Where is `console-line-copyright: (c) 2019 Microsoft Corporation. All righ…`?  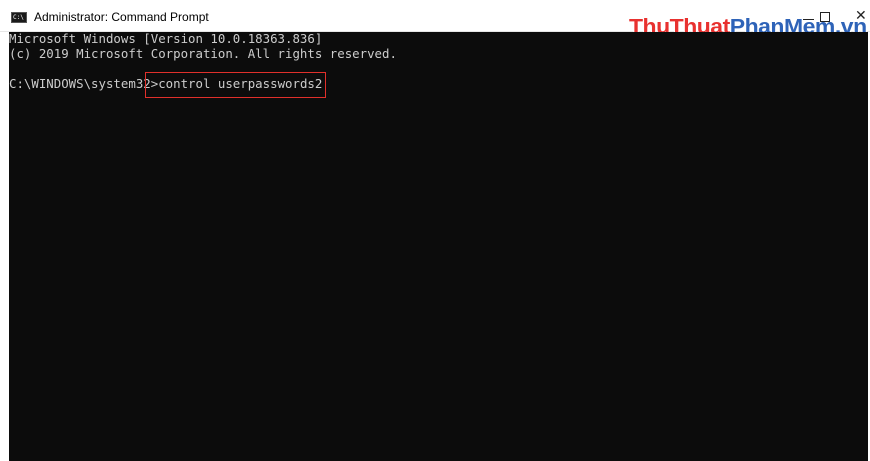 console-line-copyright: (c) 2019 Microsoft Corporation. All righ… is located at coordinates (203, 53).